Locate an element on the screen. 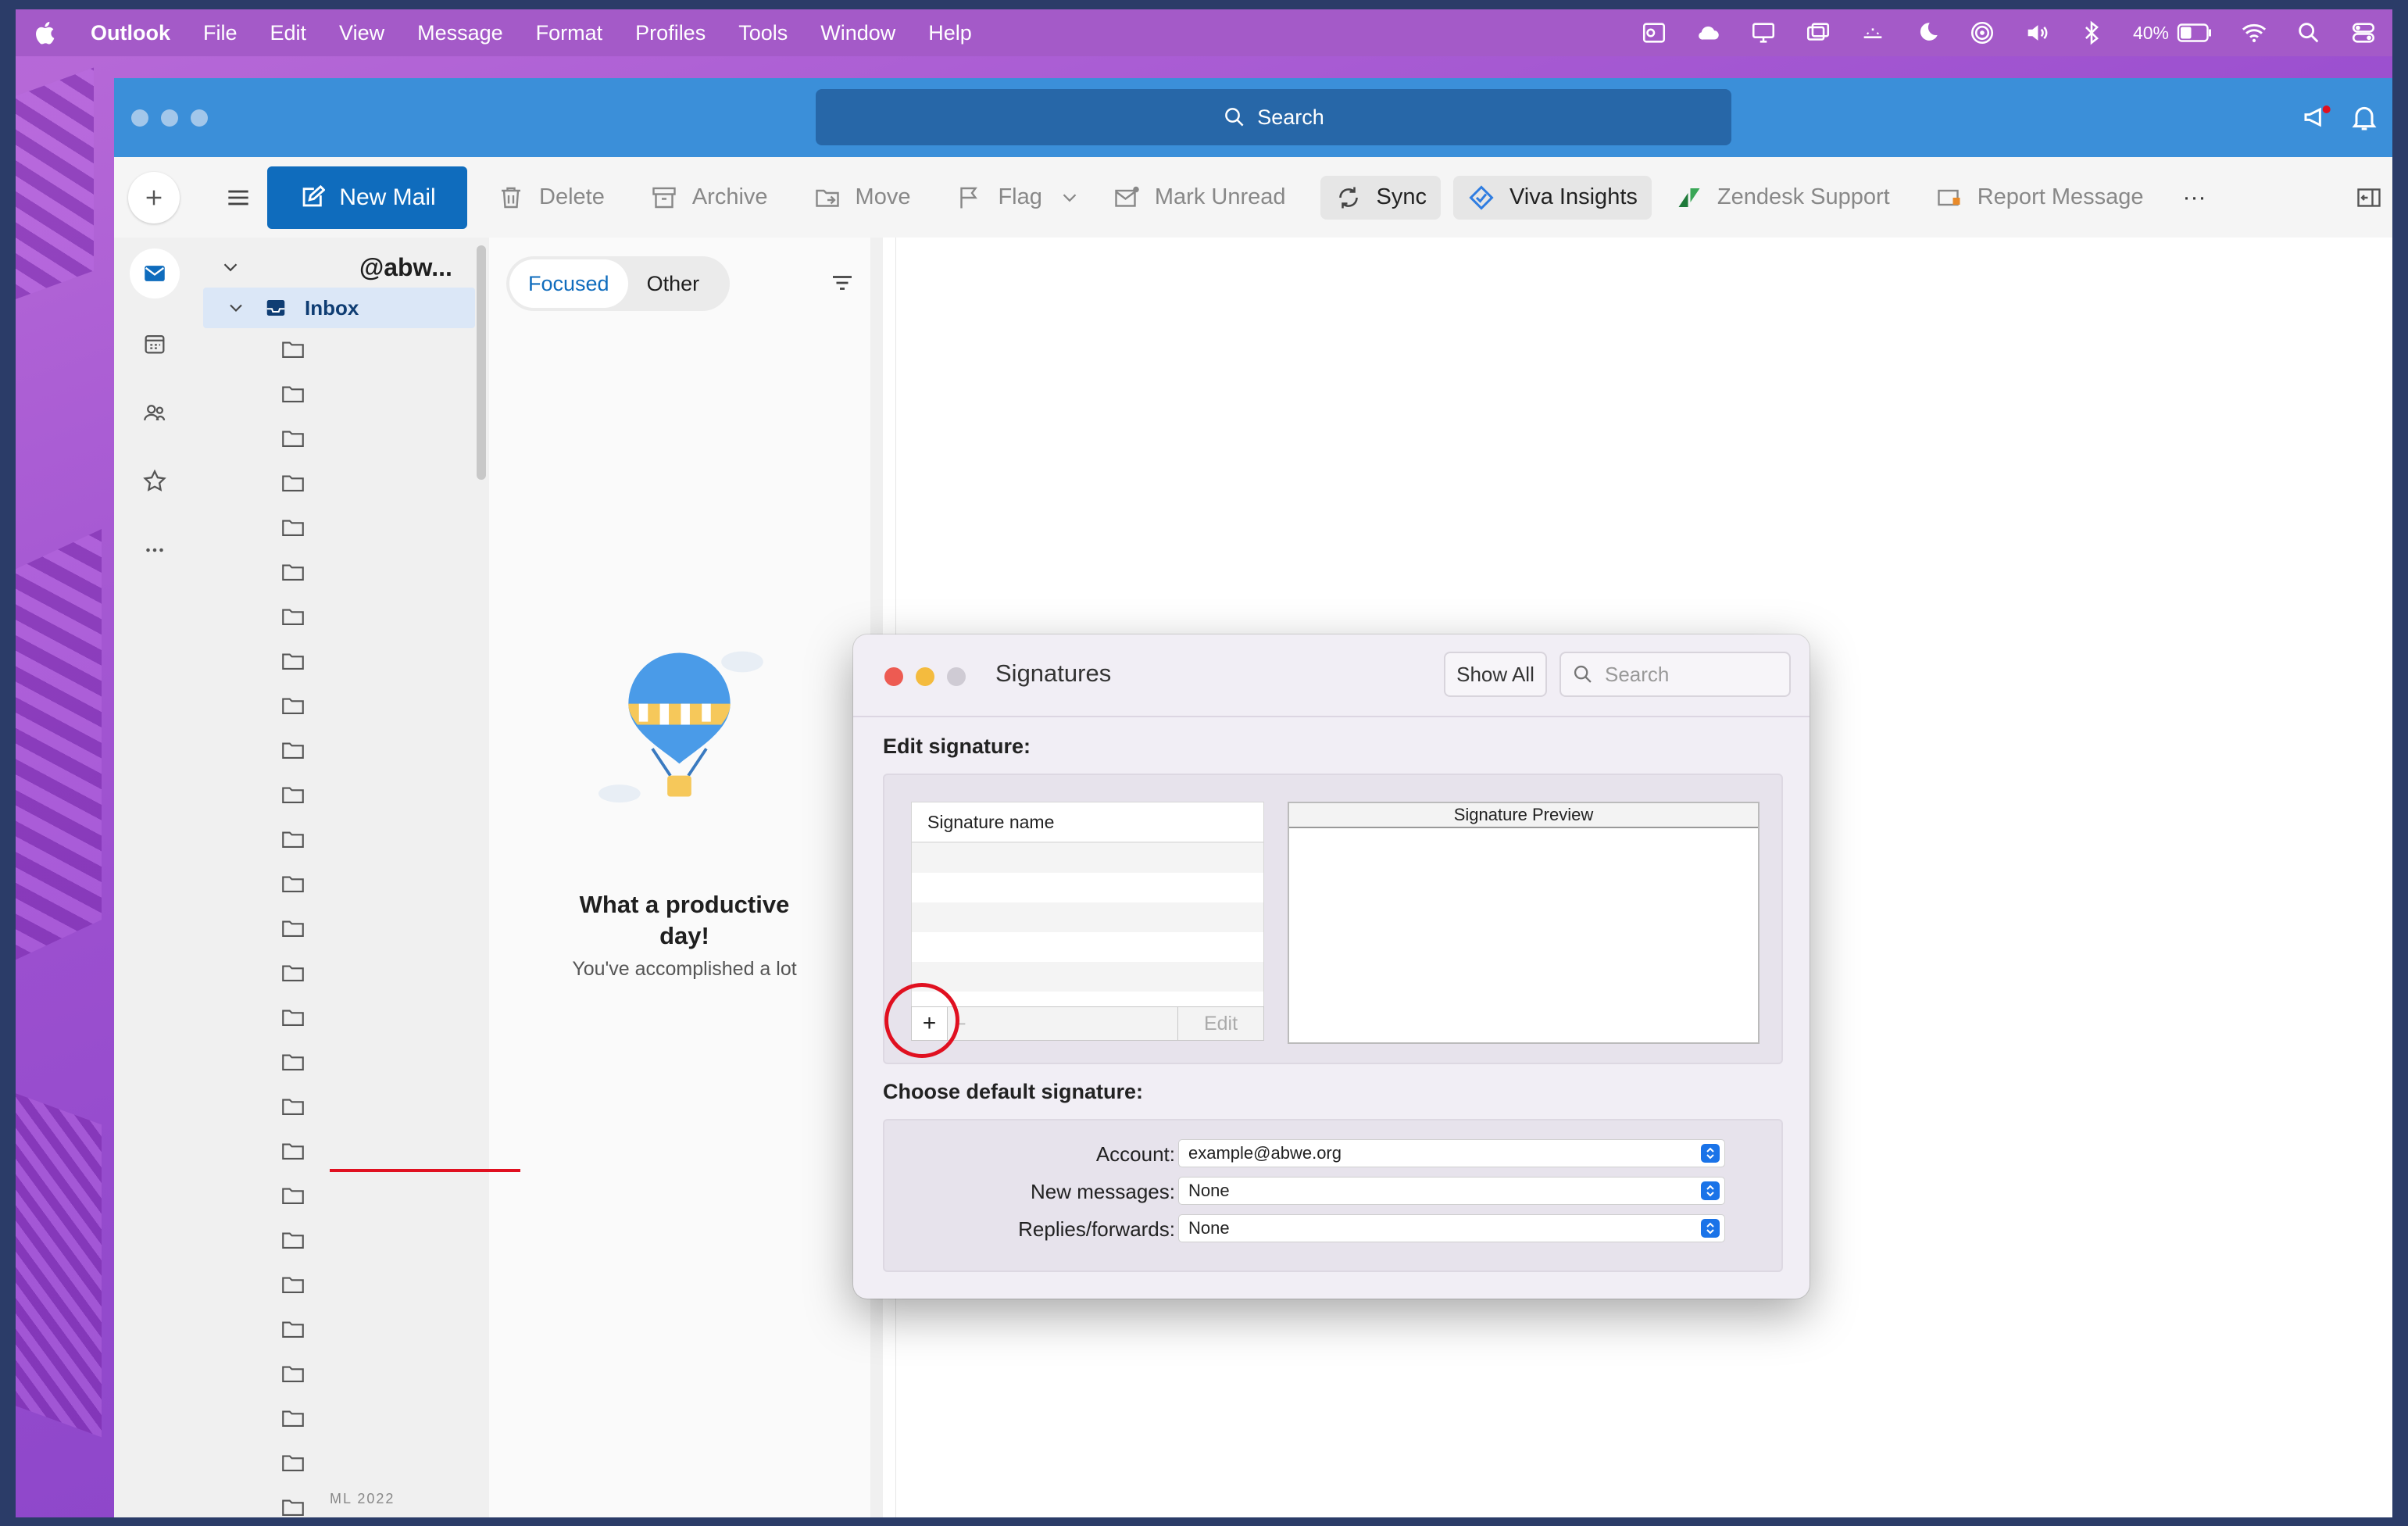 Image resolution: width=2408 pixels, height=1526 pixels. people-app-button is located at coordinates (155, 413).